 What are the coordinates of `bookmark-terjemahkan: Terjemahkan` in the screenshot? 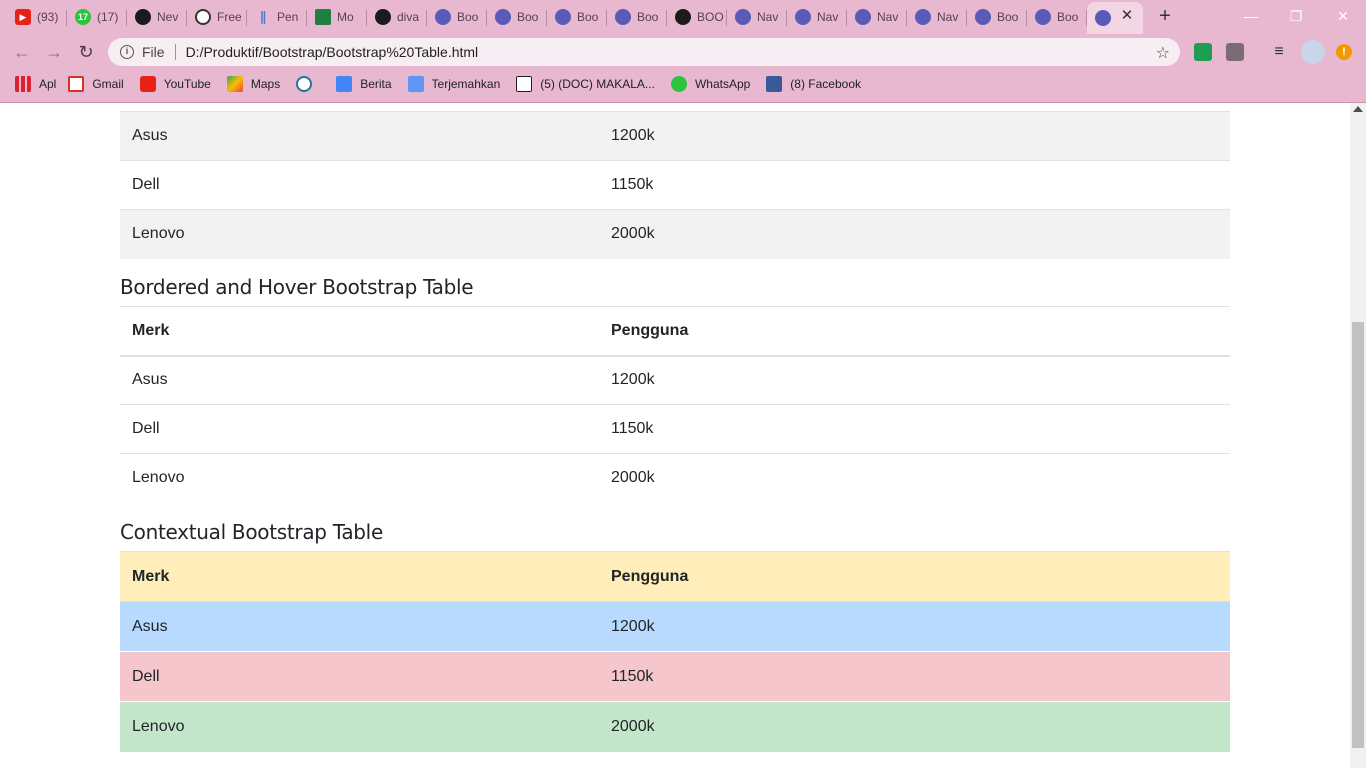 It's located at (453, 84).